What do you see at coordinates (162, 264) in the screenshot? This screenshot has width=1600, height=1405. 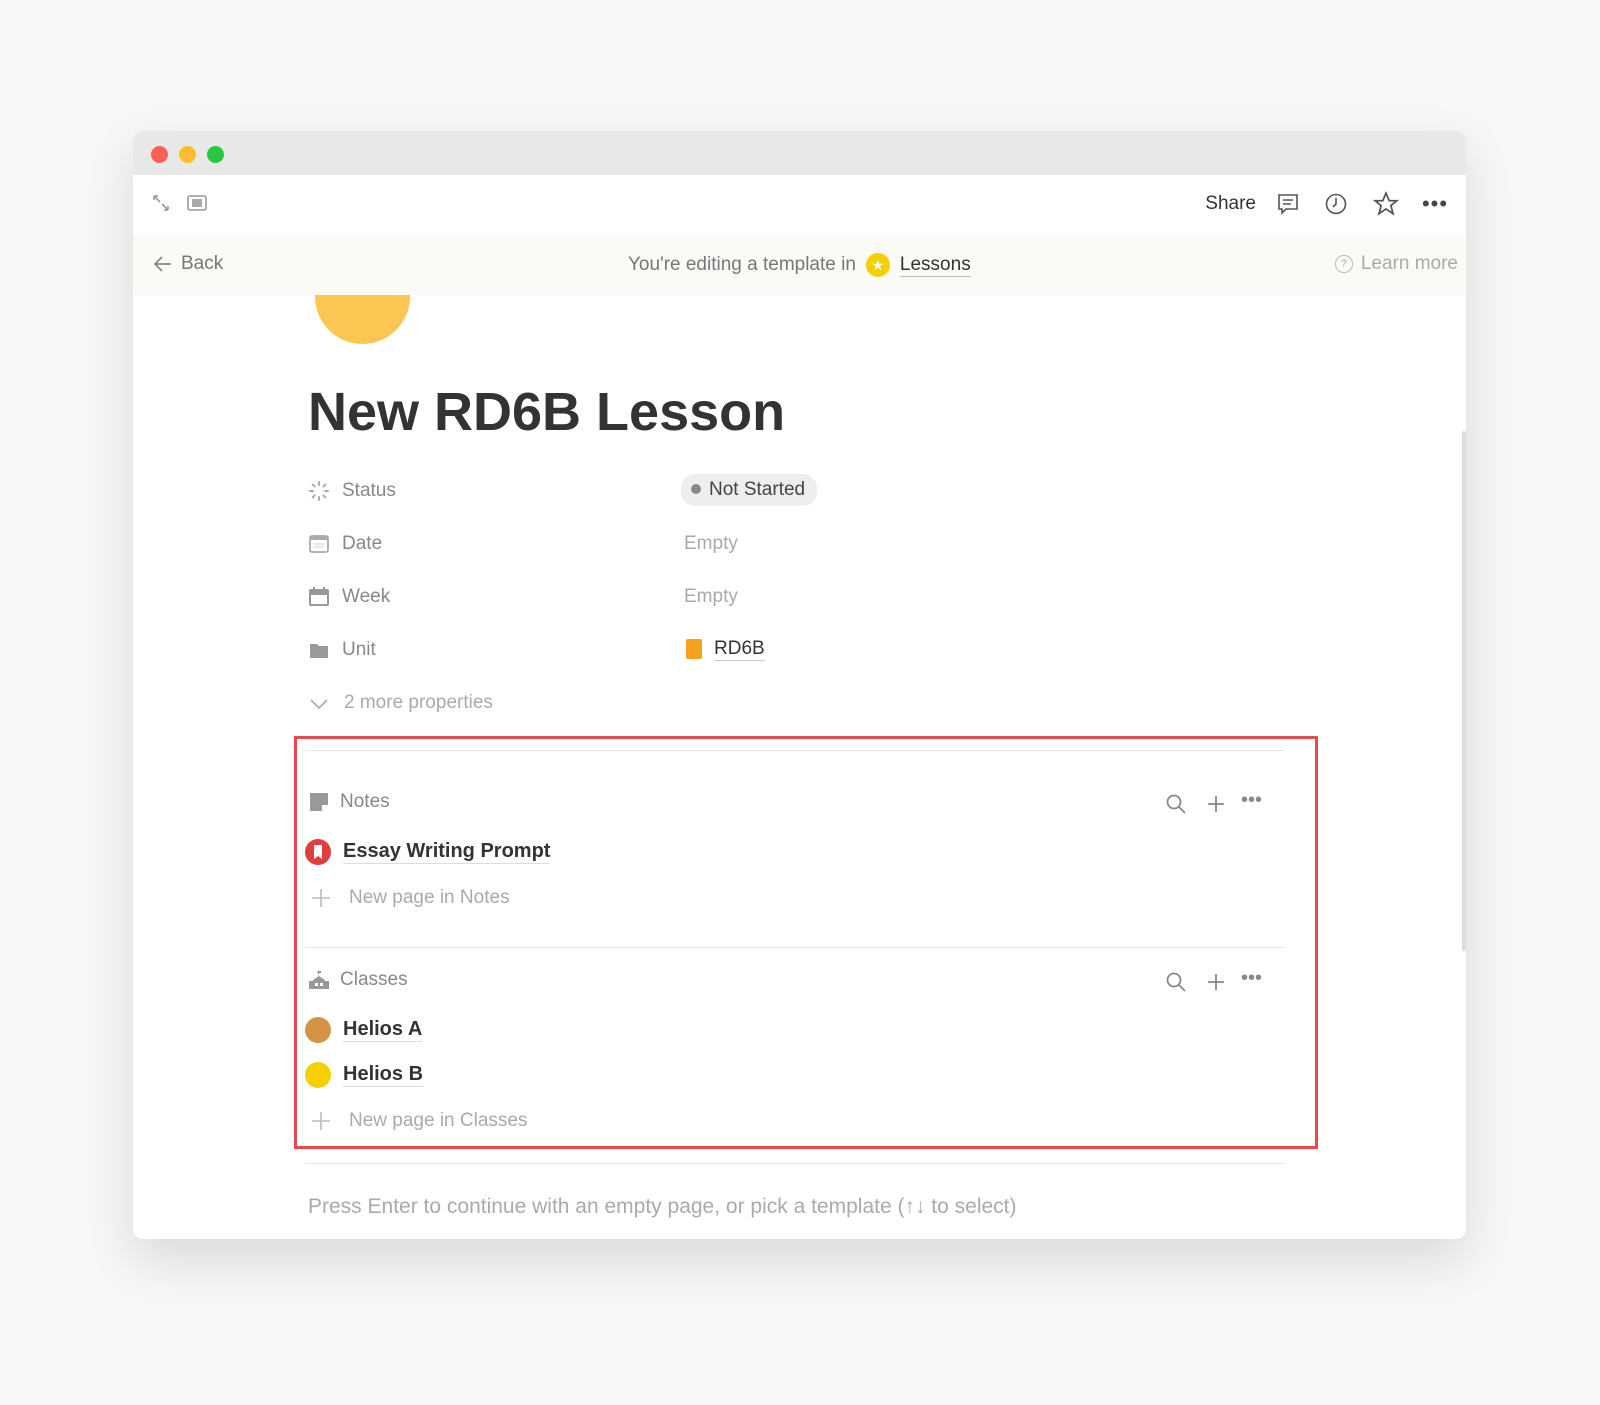 I see `arrow-left-icon` at bounding box center [162, 264].